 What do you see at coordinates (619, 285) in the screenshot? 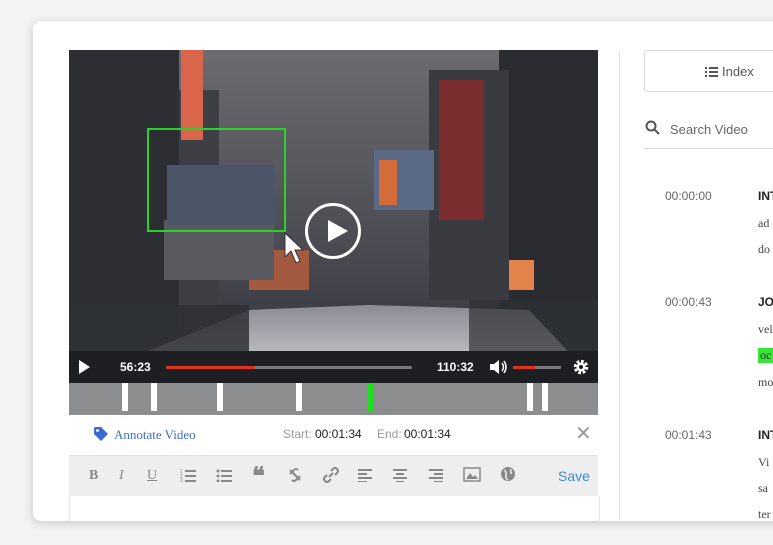
I see `panel-divider` at bounding box center [619, 285].